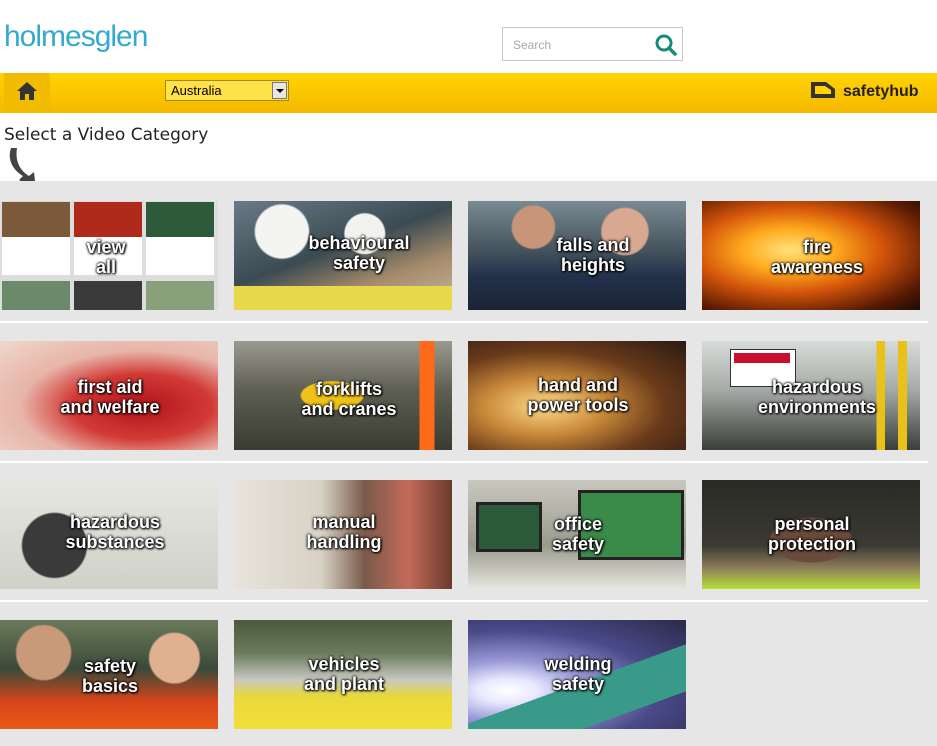  What do you see at coordinates (468, 93) in the screenshot?
I see `nav-bar` at bounding box center [468, 93].